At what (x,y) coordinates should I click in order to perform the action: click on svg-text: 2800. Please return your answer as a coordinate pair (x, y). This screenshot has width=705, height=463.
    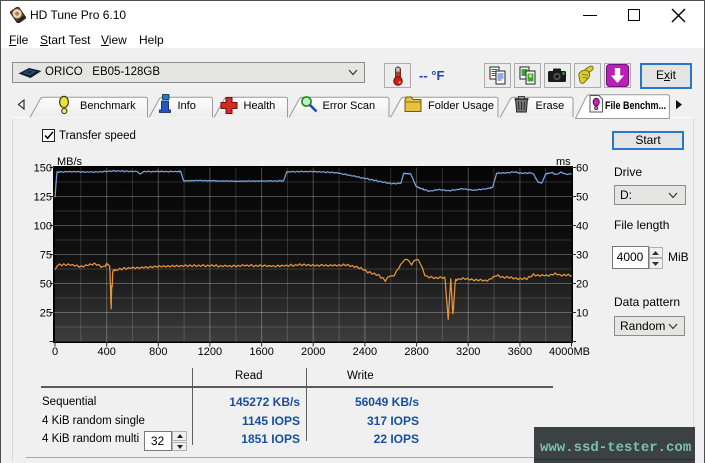
    Looking at the image, I should click on (416, 352).